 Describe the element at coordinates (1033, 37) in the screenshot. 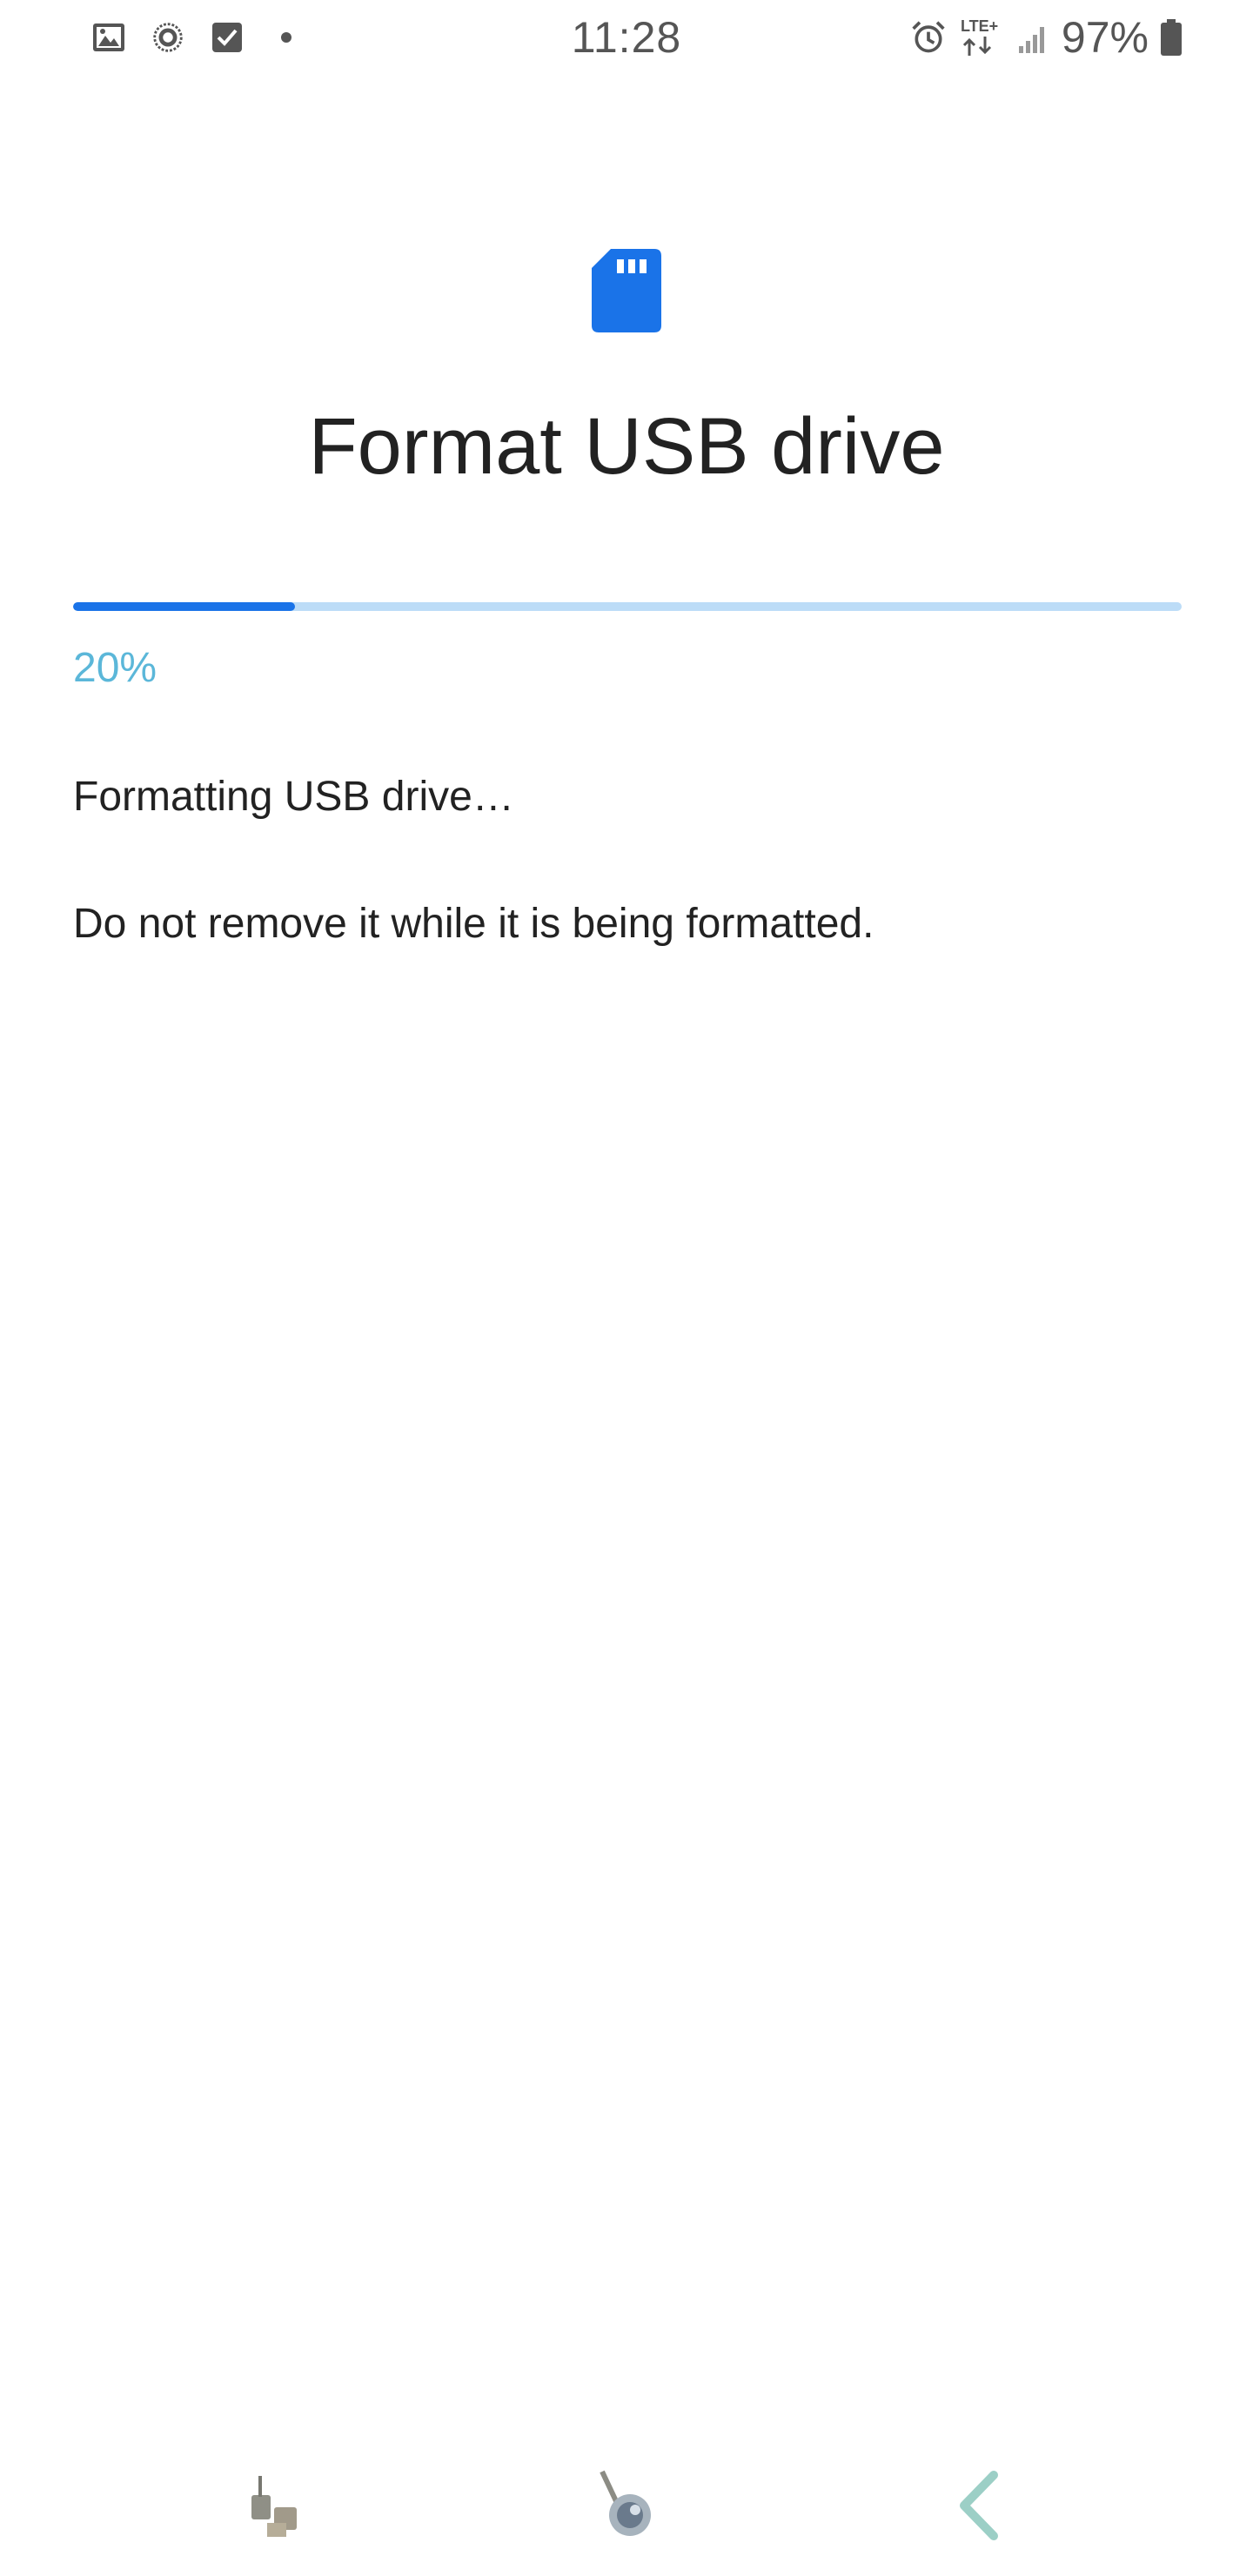

I see `signal-icon` at that location.